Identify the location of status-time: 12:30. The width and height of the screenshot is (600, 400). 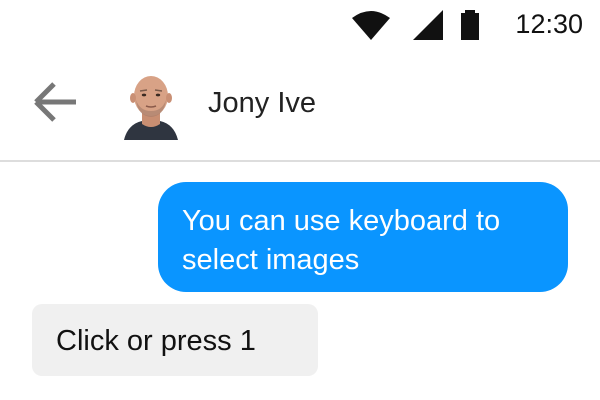
(549, 24).